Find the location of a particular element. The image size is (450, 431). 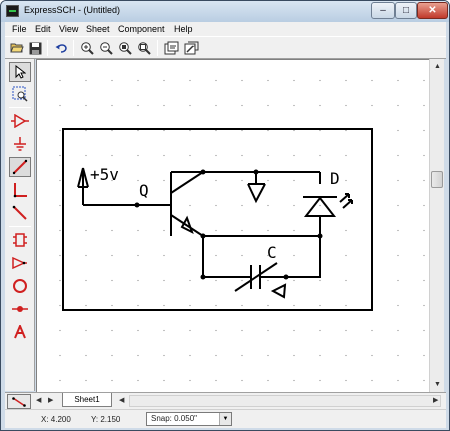

app-icon is located at coordinates (12, 11).